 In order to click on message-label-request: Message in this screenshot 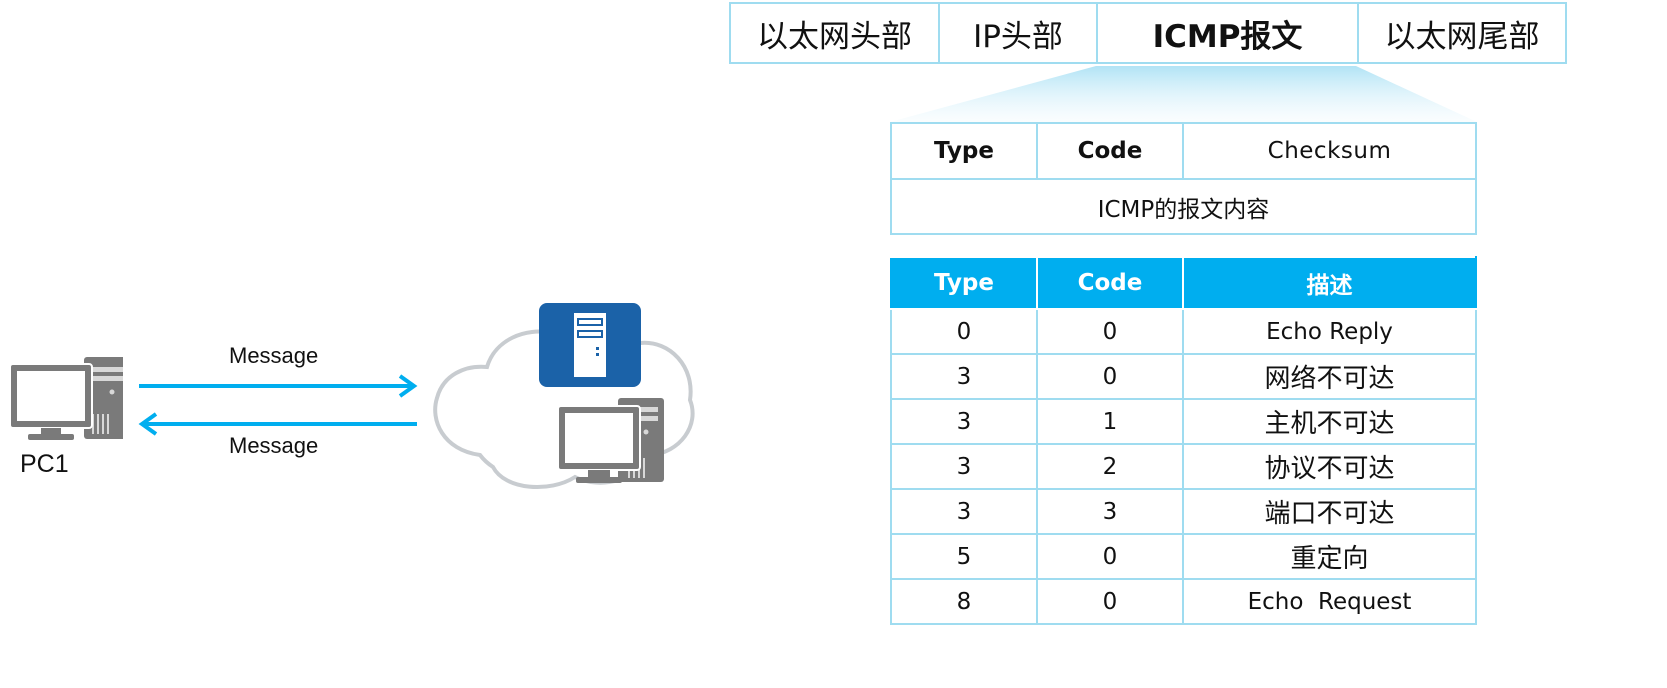, I will do `click(274, 355)`.